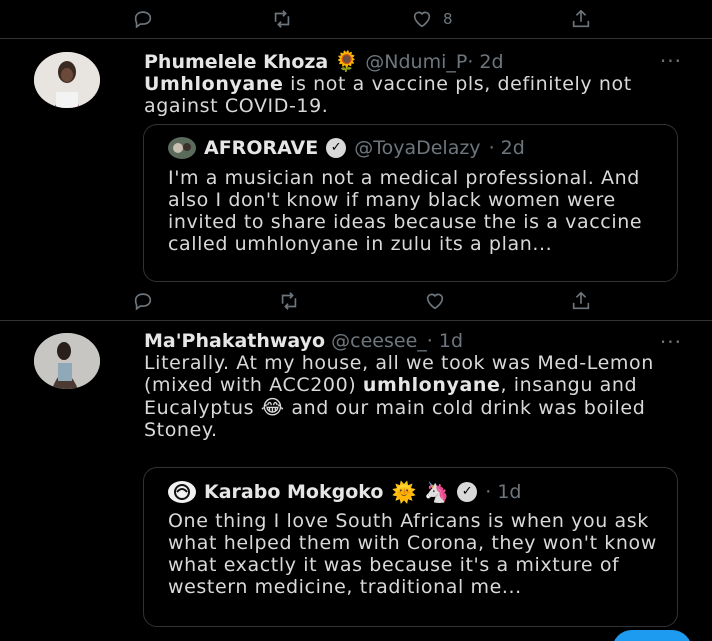  What do you see at coordinates (294, 492) in the screenshot?
I see `quote-display-name: Karabo Mokgoko` at bounding box center [294, 492].